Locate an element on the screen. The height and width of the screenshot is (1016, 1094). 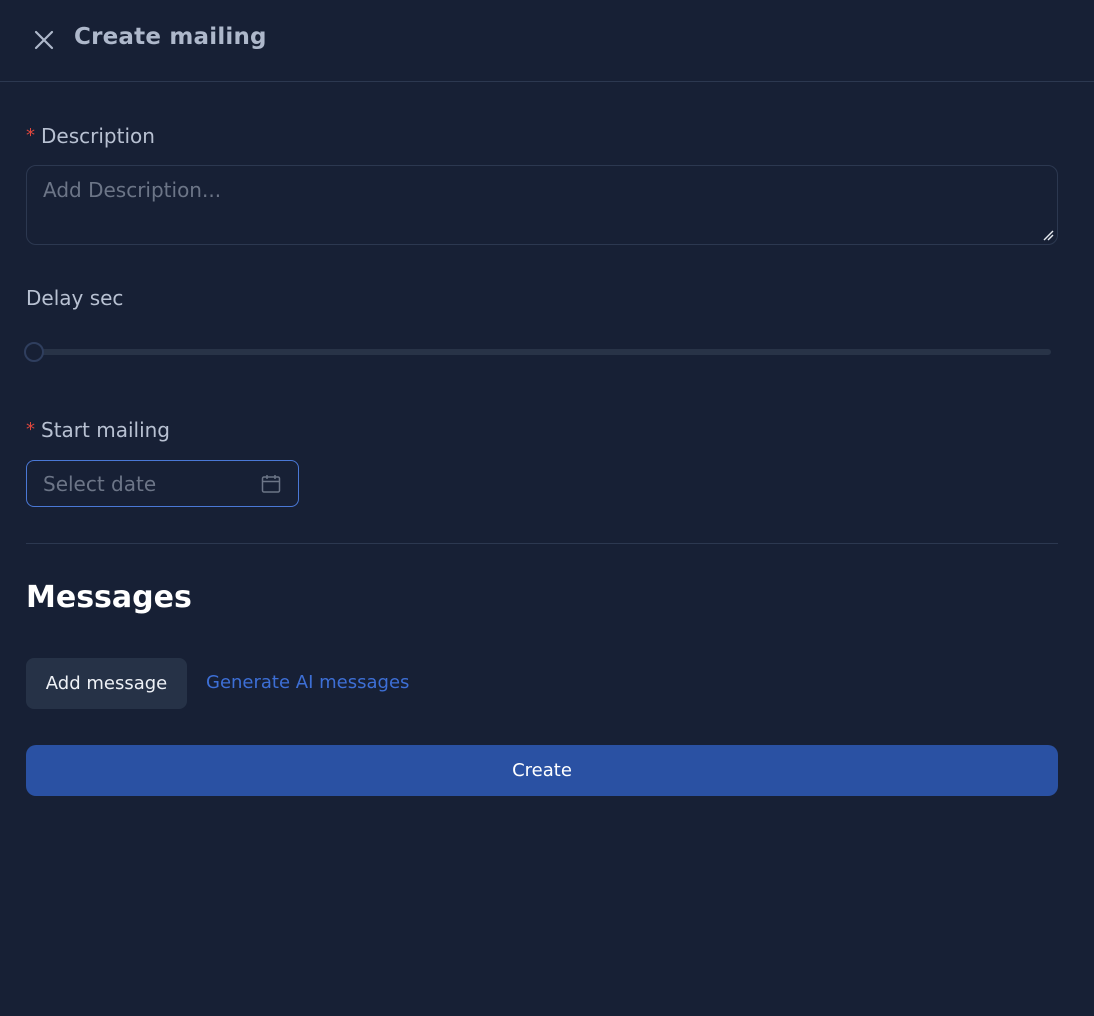
generate-ai-messages-link: Generate AI messages is located at coordinates (307, 682).